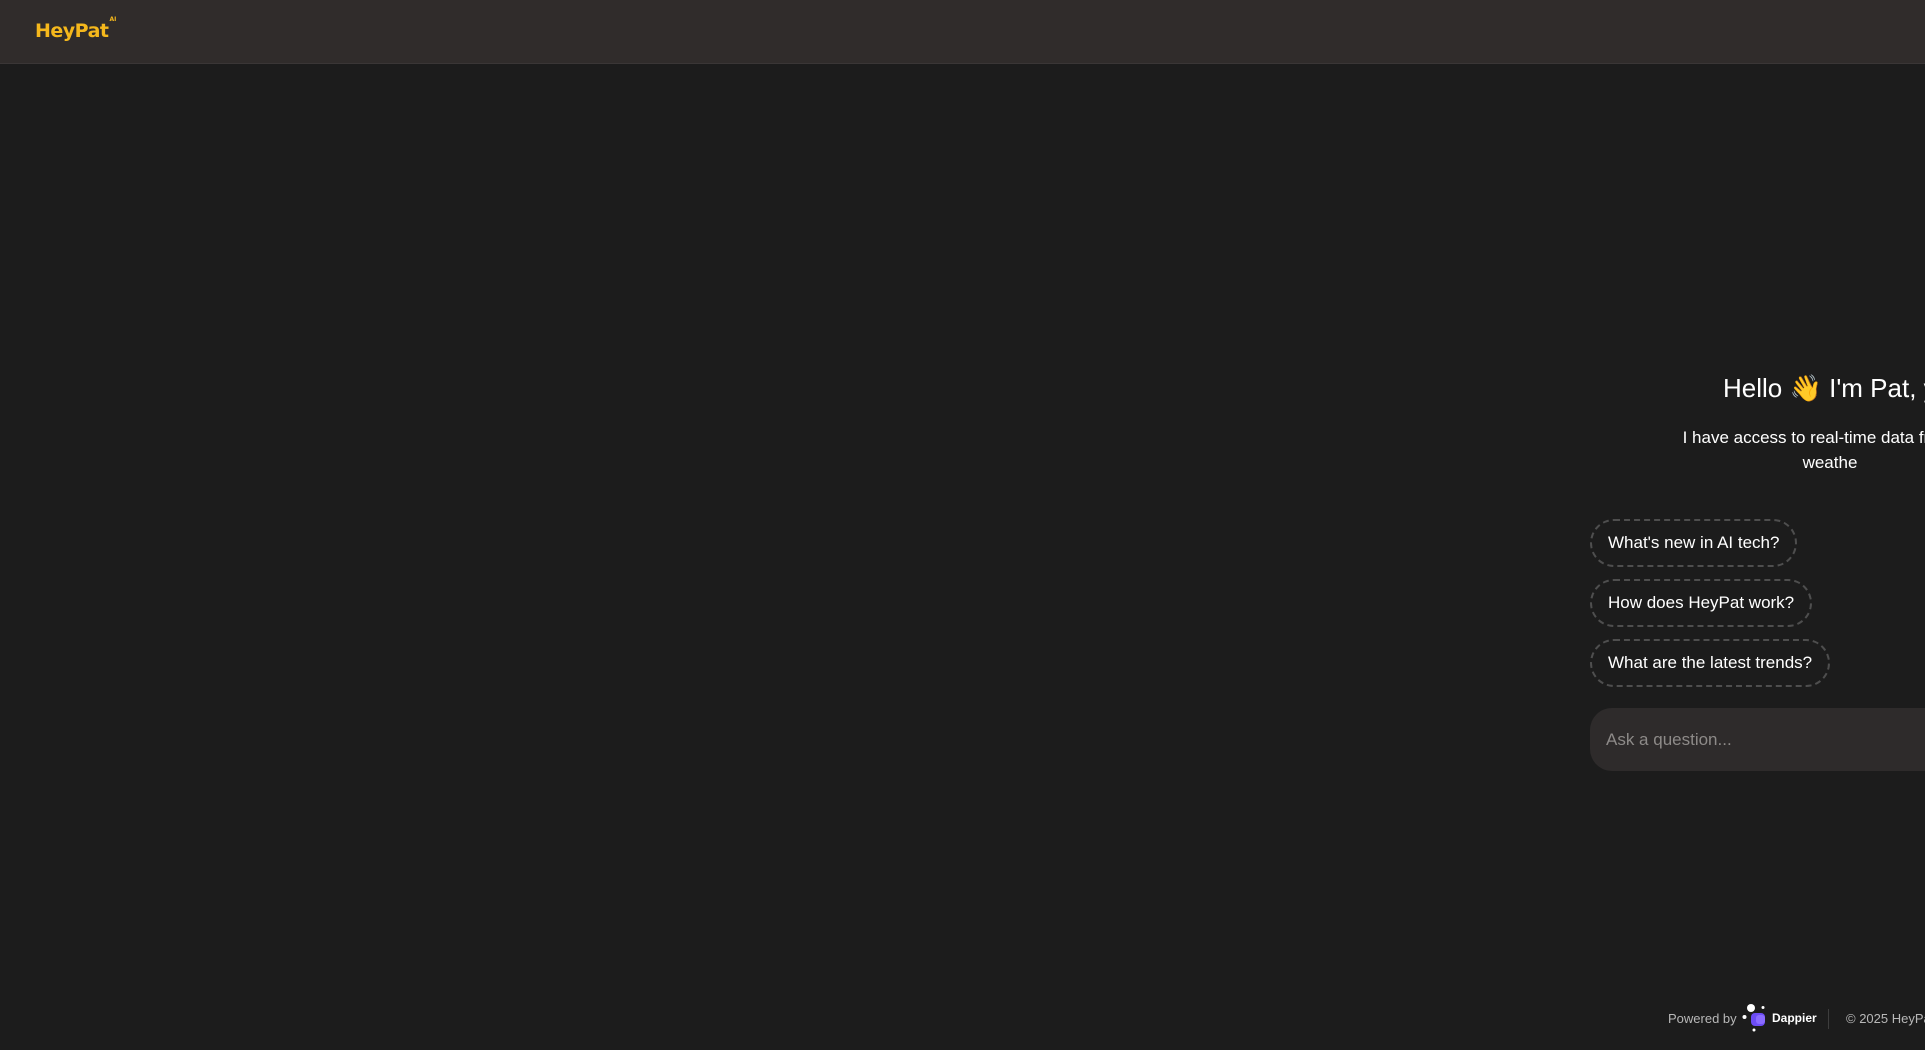 The height and width of the screenshot is (1050, 1925). What do you see at coordinates (1701, 603) in the screenshot?
I see `suggestion-chip-how-heypat-works: How does HeyPat work?` at bounding box center [1701, 603].